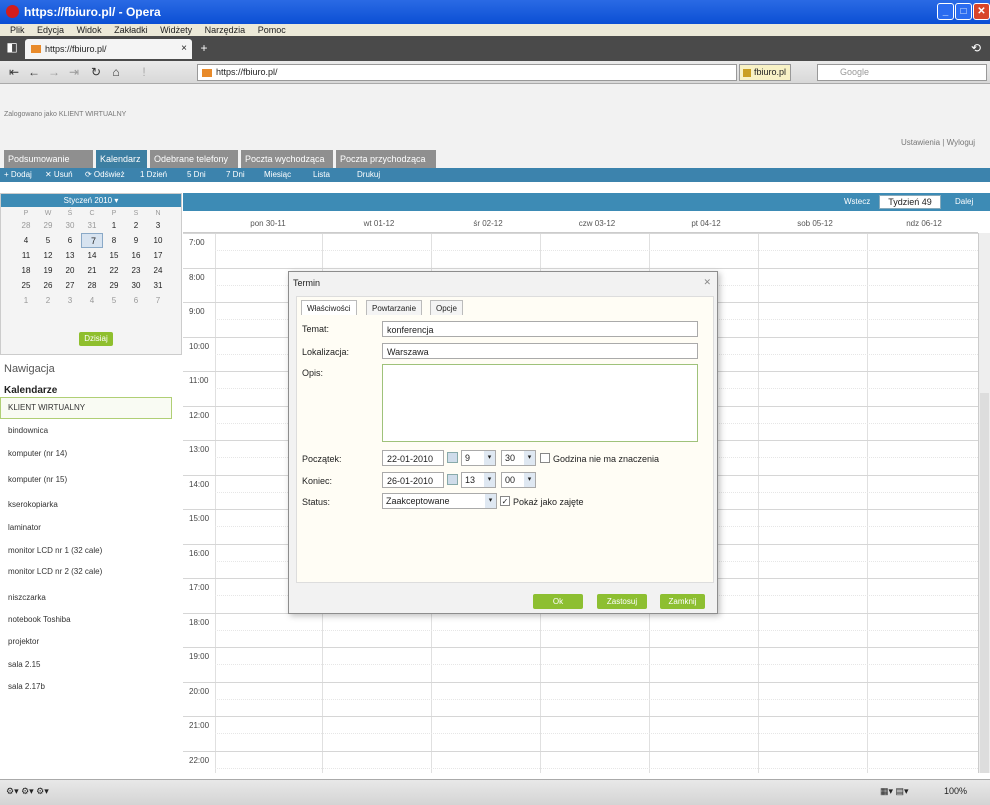 The image size is (990, 805). Describe the element at coordinates (46, 407) in the screenshot. I see `calendar-item: KLIENT WIRTUALNY` at that location.